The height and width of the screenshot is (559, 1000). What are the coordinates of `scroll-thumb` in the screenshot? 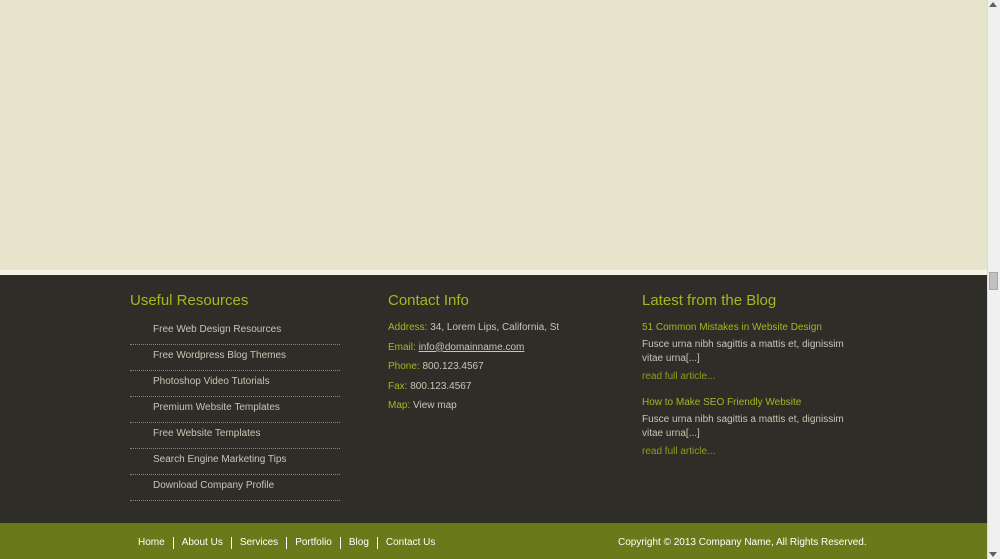 It's located at (993, 281).